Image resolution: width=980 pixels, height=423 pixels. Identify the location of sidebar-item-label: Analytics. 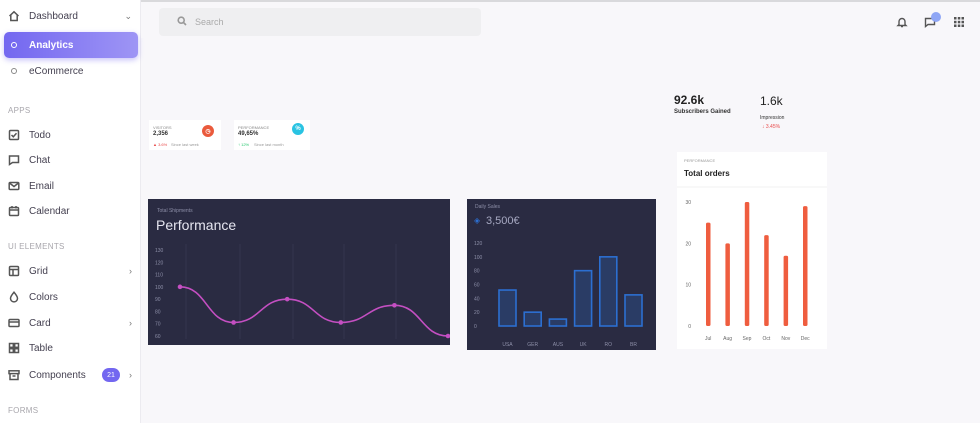
(51, 45).